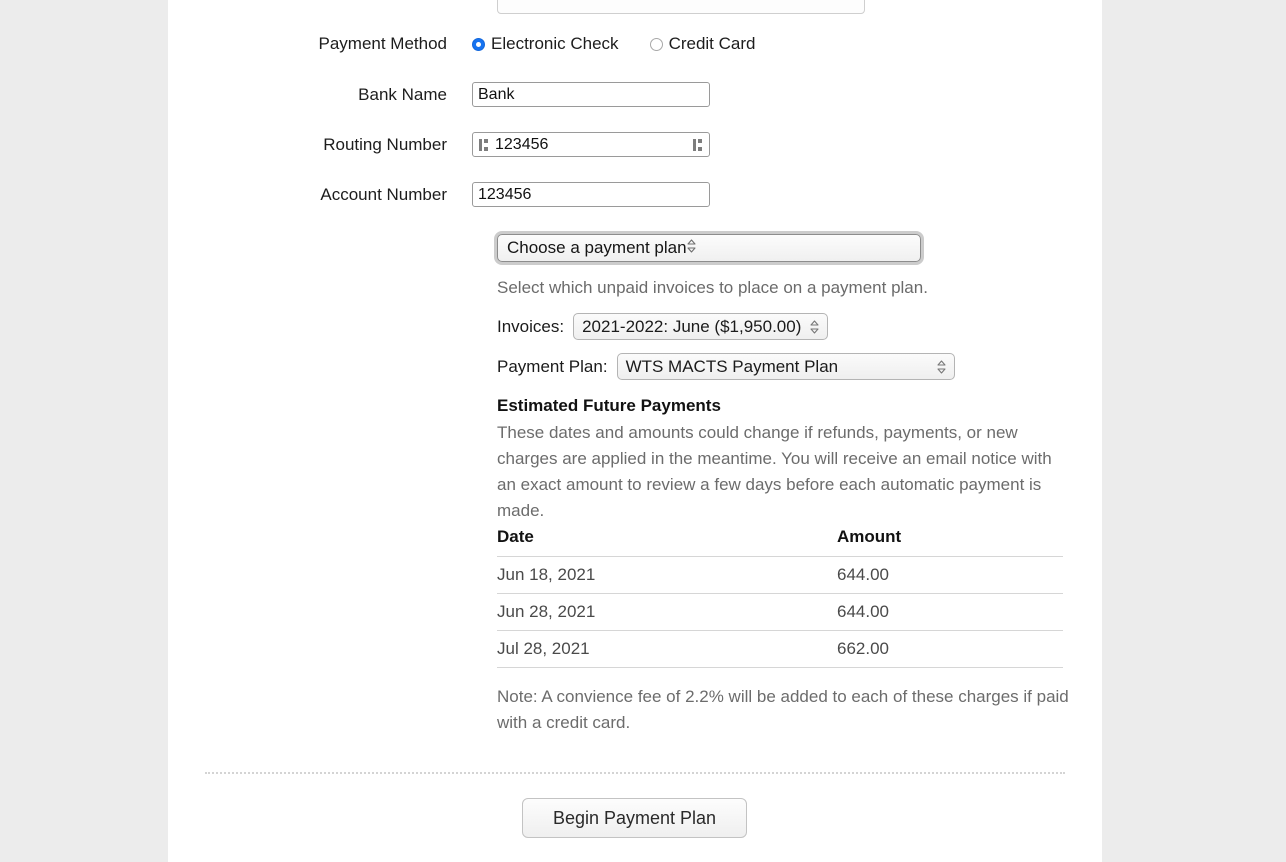 The width and height of the screenshot is (1286, 862). Describe the element at coordinates (552, 366) in the screenshot. I see `payment-plan-label: Payment Plan:` at that location.